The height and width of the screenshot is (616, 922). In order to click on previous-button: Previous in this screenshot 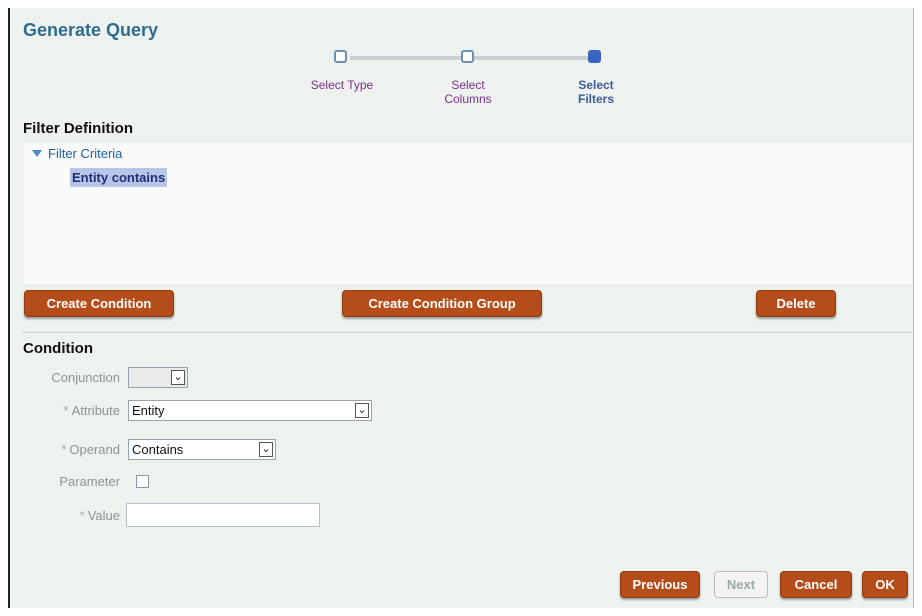, I will do `click(660, 584)`.